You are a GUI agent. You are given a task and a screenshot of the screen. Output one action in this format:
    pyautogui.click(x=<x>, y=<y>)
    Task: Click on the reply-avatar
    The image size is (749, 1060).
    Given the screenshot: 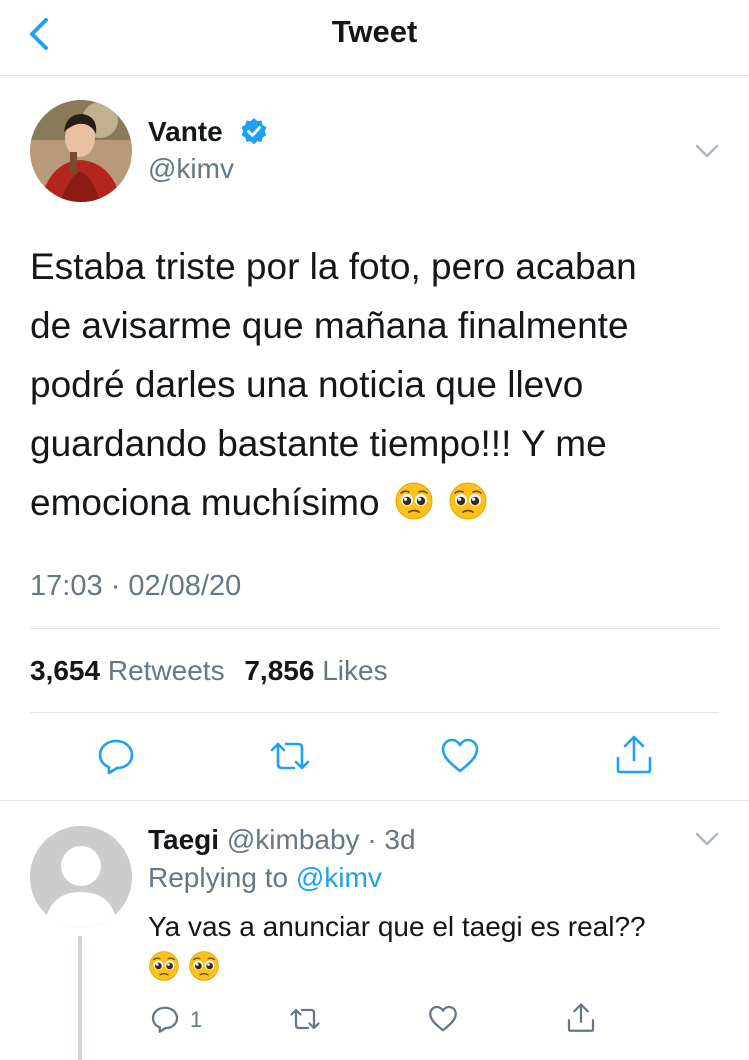 What is the action you would take?
    pyautogui.click(x=81, y=877)
    